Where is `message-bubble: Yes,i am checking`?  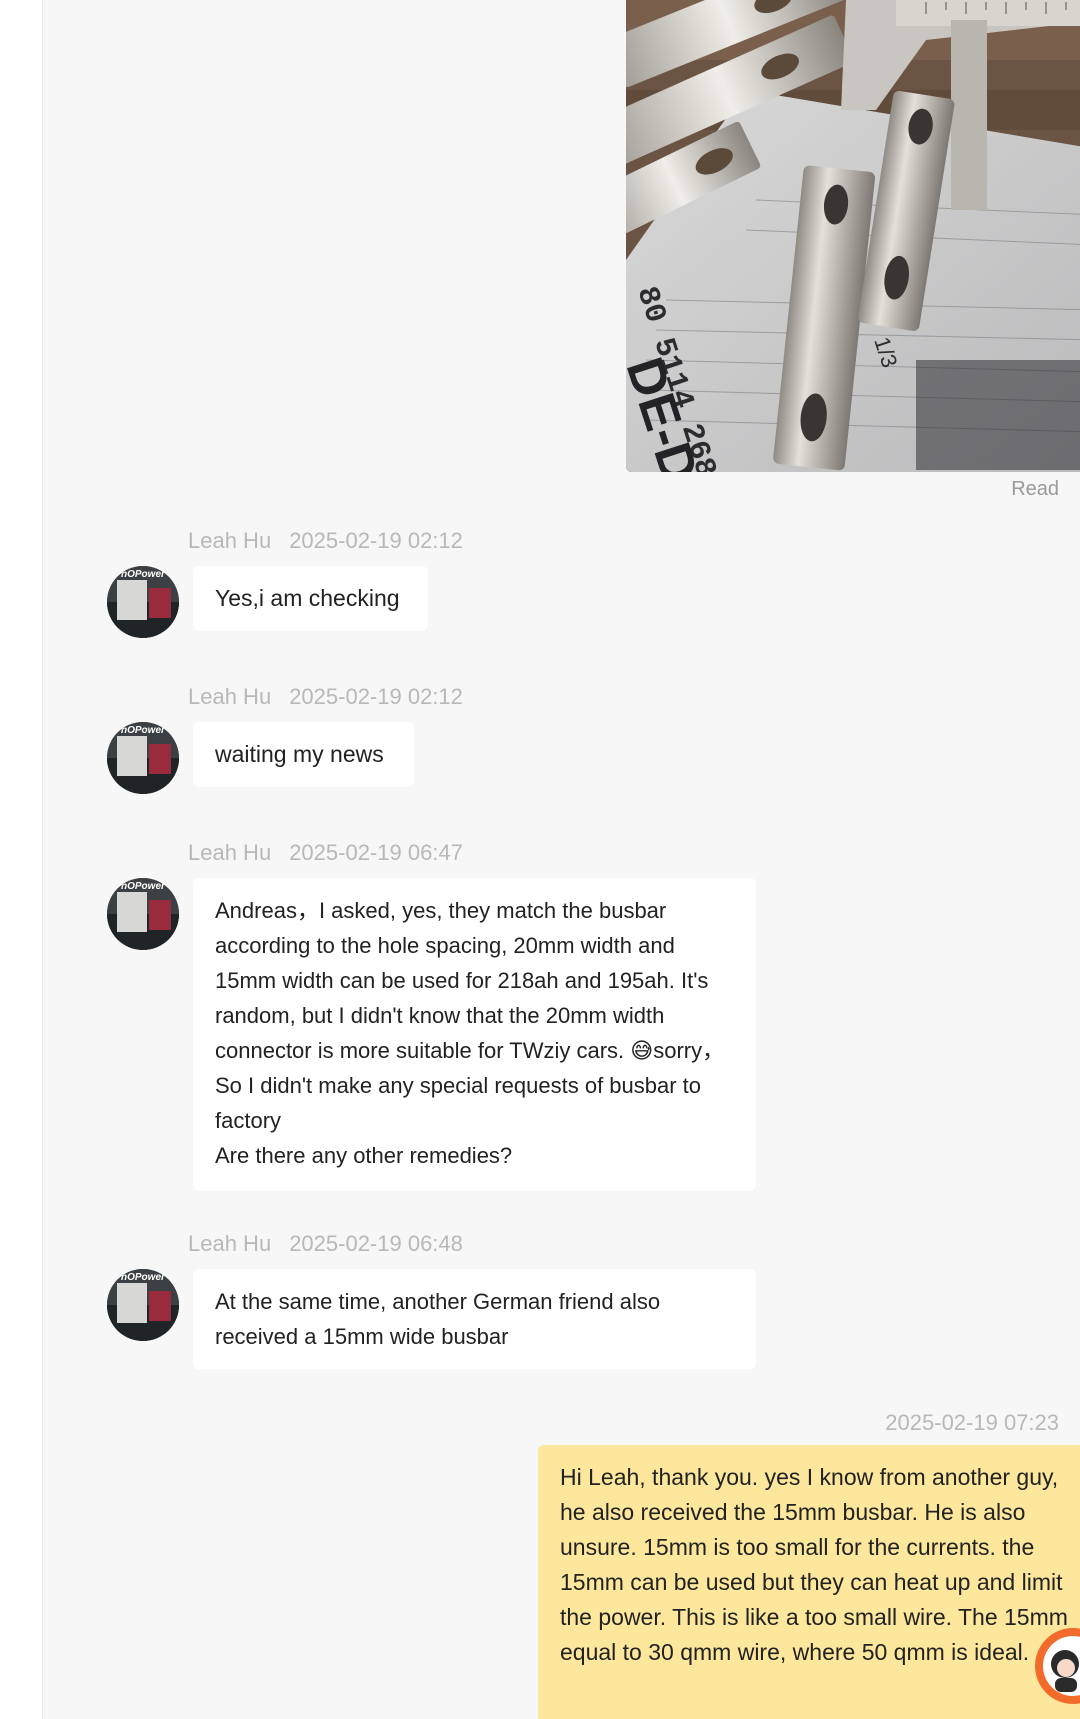 message-bubble: Yes,i am checking is located at coordinates (310, 598).